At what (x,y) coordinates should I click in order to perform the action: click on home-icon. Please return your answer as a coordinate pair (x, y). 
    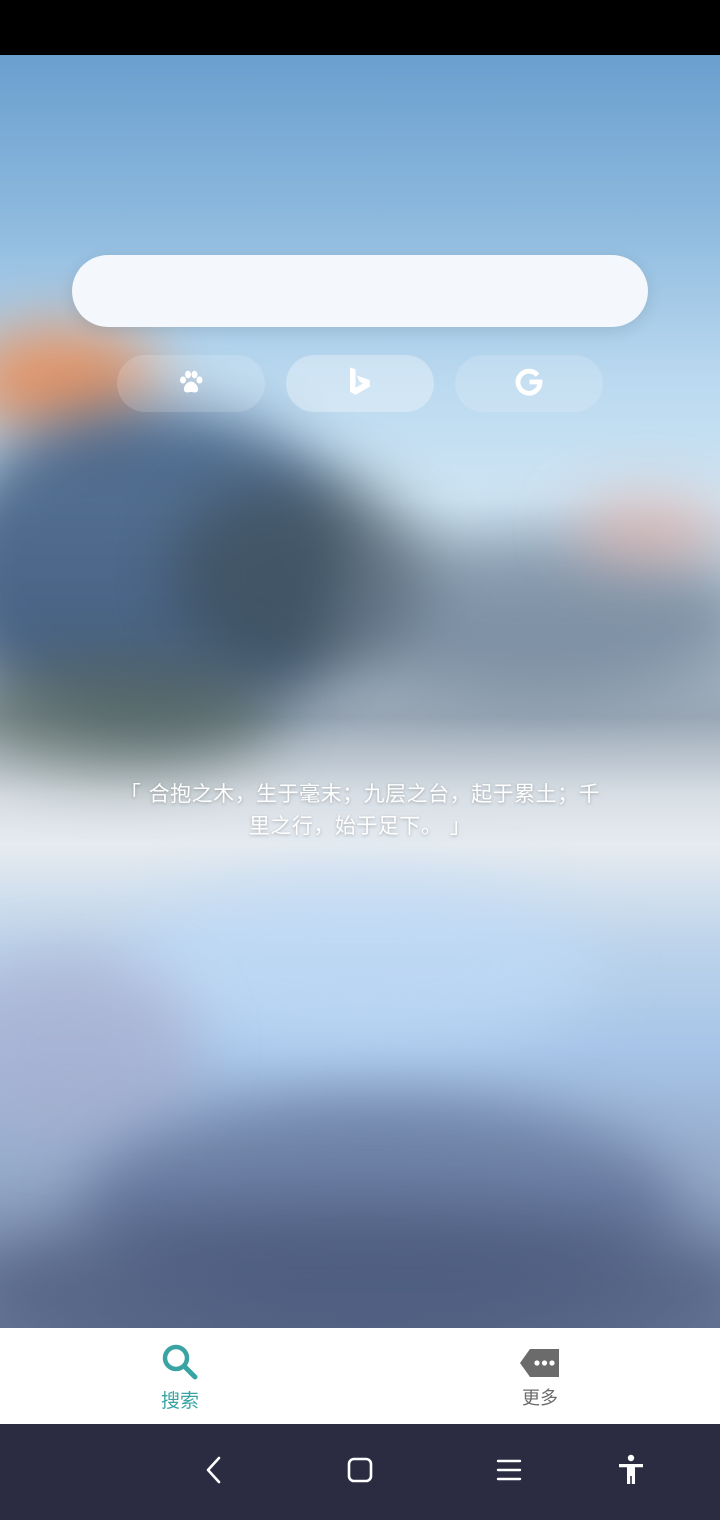
    Looking at the image, I should click on (360, 1472).